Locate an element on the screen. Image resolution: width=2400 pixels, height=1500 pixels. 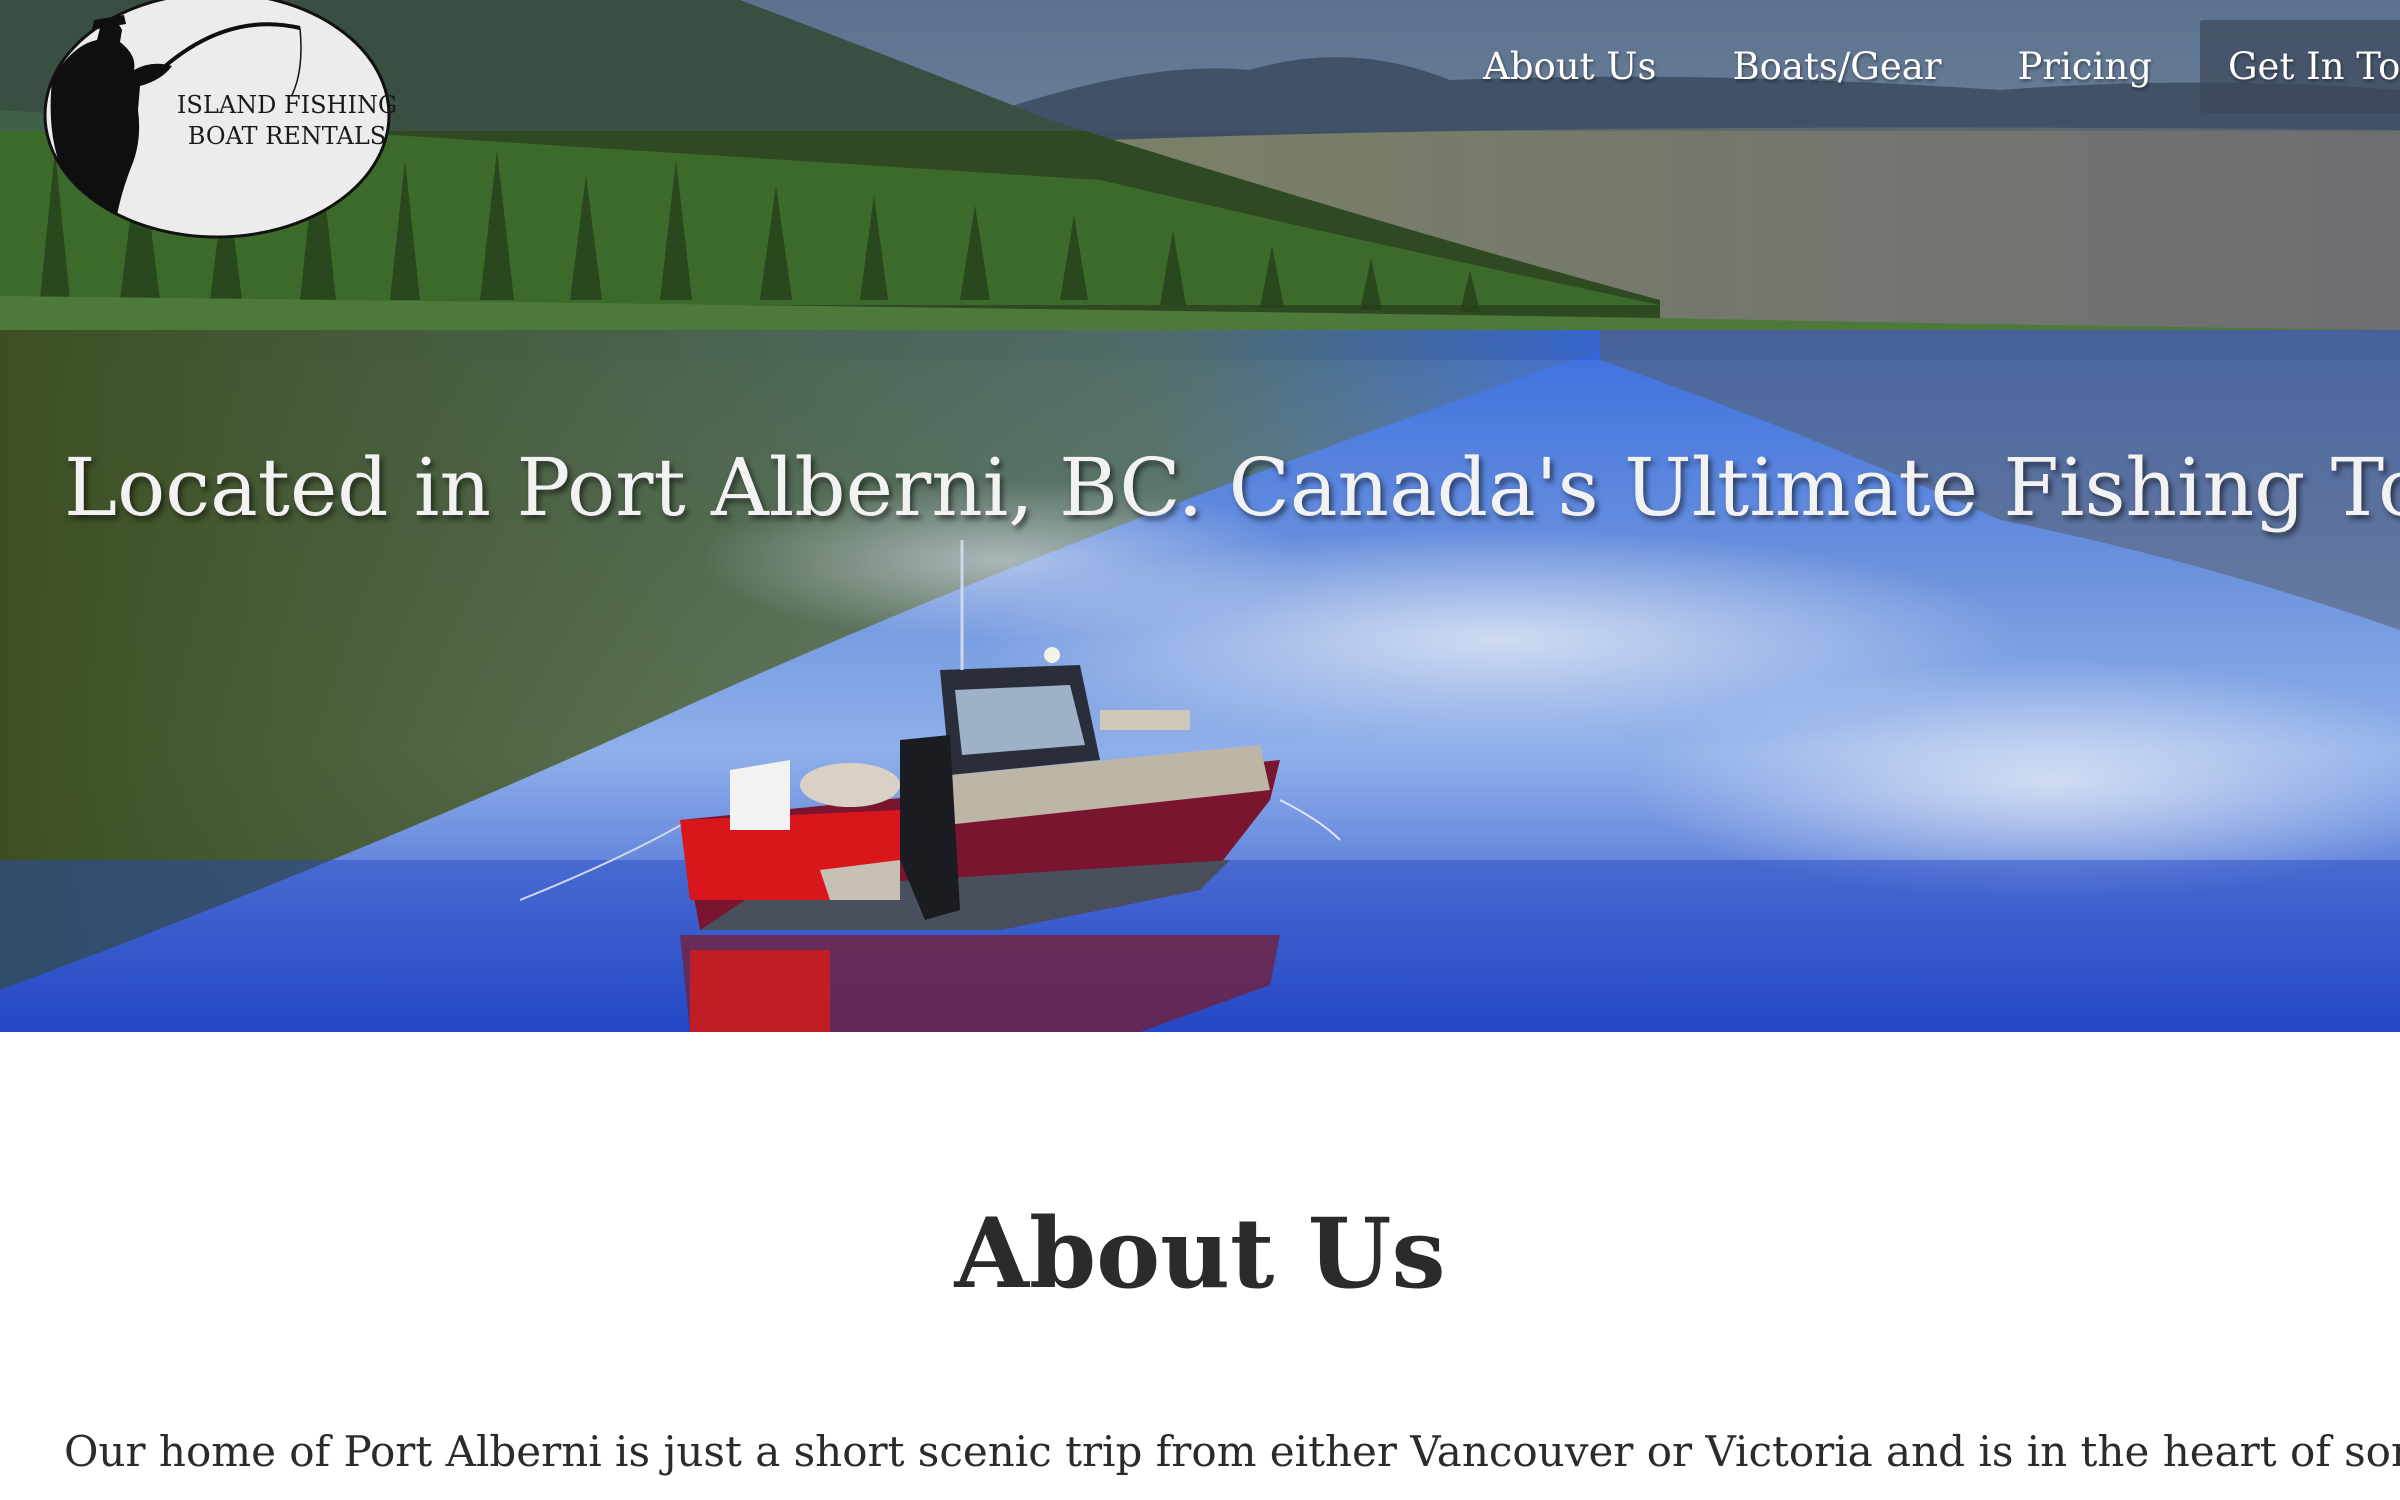
nav-link-boats-gear: Boats/Gear is located at coordinates (1836, 66).